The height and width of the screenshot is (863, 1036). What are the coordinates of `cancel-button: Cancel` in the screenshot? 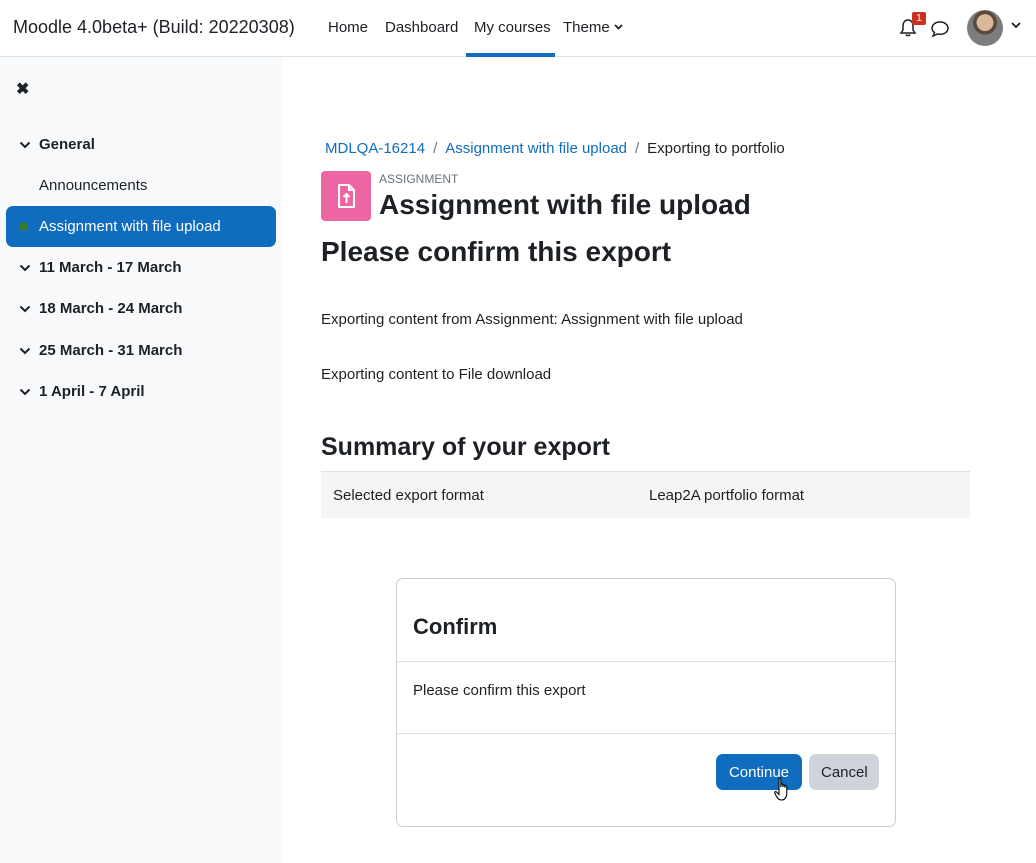 It's located at (844, 772).